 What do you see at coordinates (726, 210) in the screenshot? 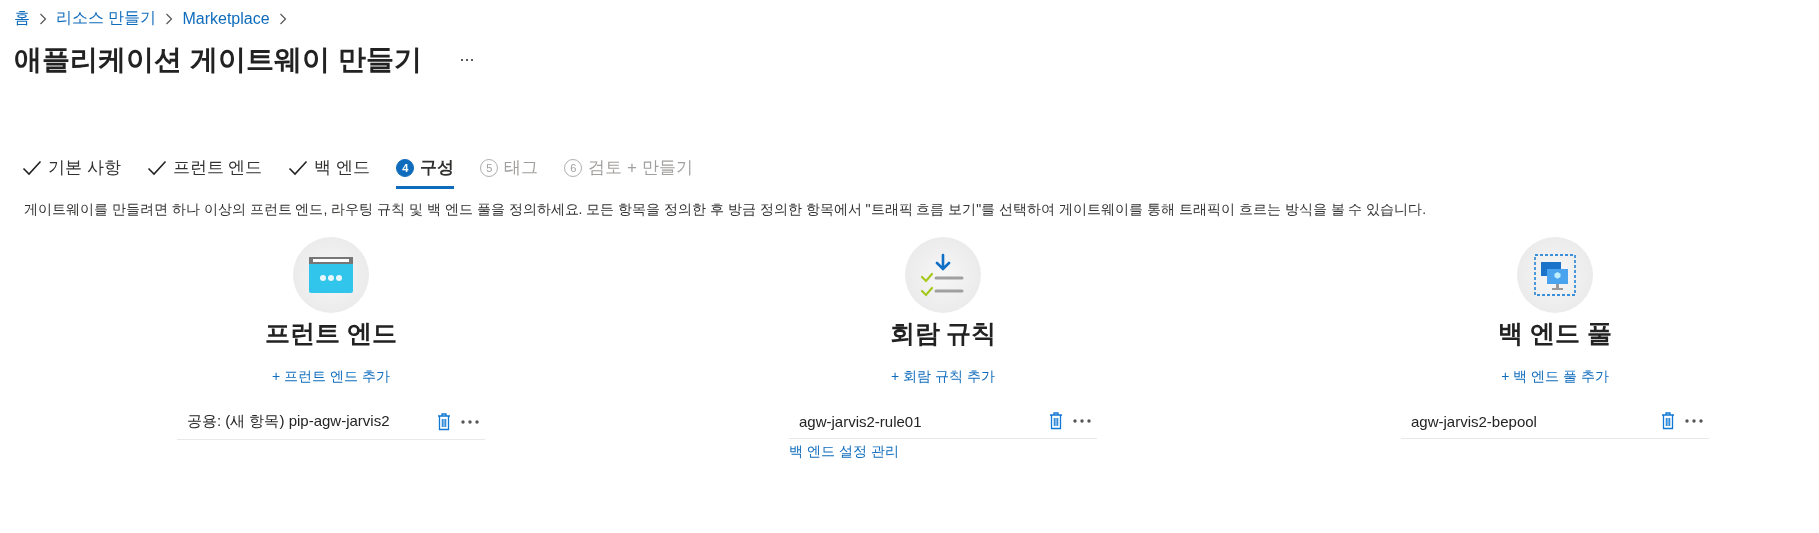
I see `description-text: 게이트웨이를 만들려면 하나 이상의 프런트 엔드, 라우팅 규칙 및 백 엔드 풀을 정의하세요. 모든 항목을 정의한 후 방금 정의한 항목에서 "트래픽 흐름 보기"를 선택하여 게이트웨이를 통해 트래픽이 흐르는 방식을 볼 수 있습니다.` at bounding box center [726, 210].